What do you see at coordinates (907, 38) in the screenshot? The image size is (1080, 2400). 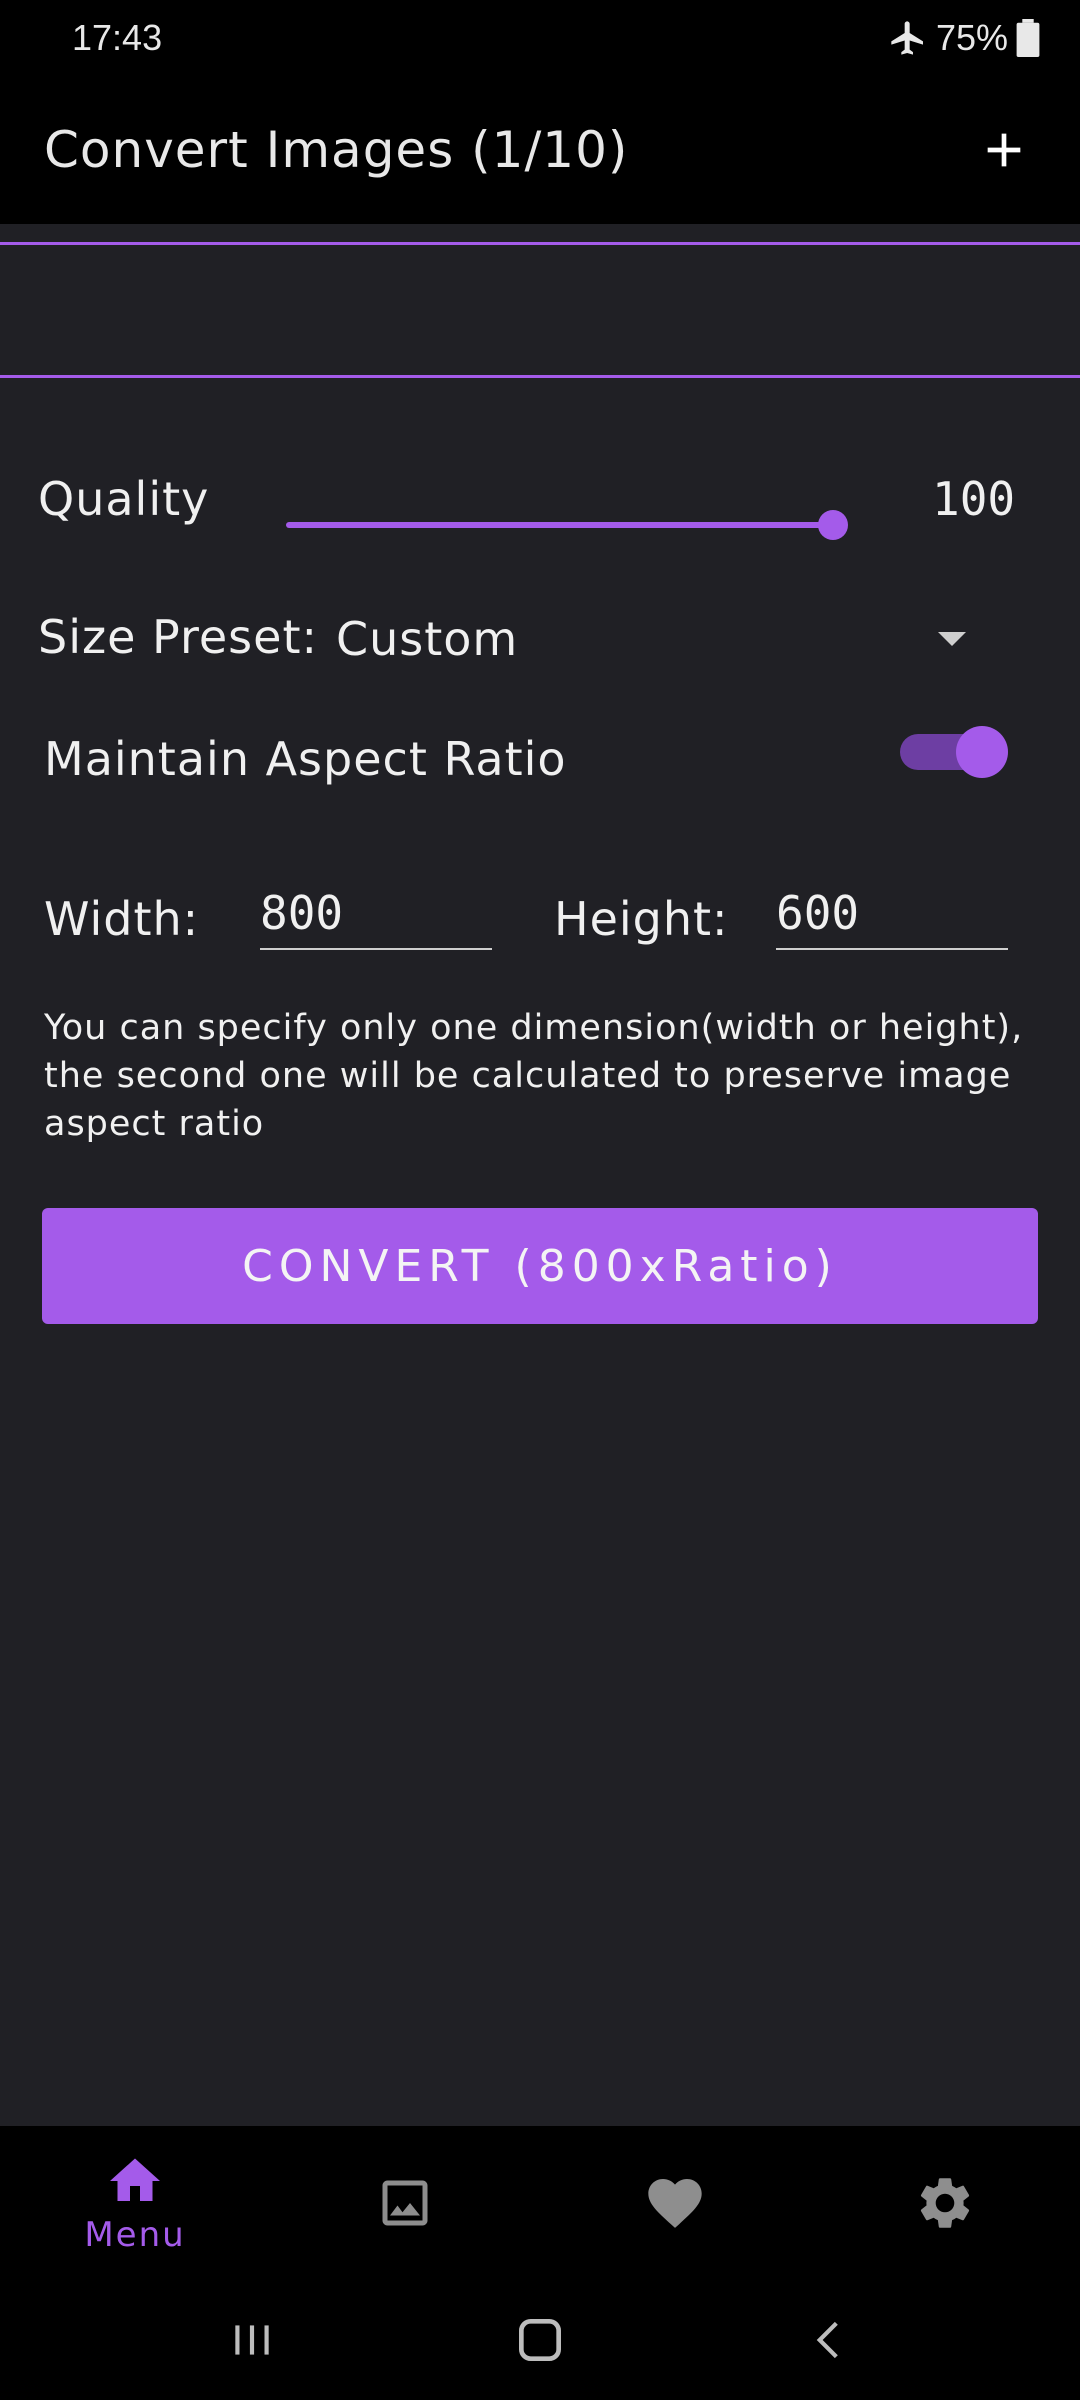 I see `airplane-icon` at bounding box center [907, 38].